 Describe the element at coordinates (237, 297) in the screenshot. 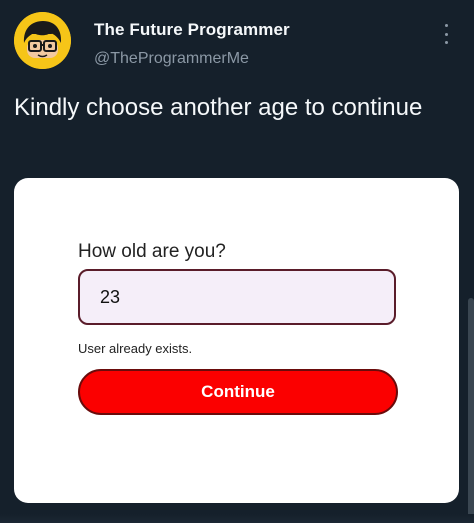

I see `age-input` at that location.